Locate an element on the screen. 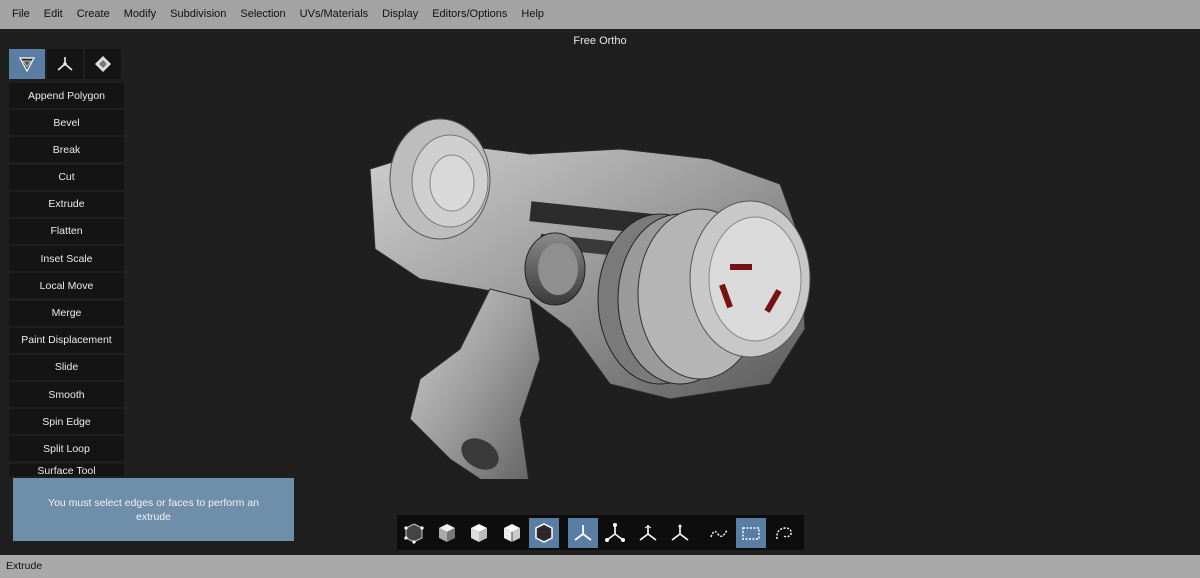 This screenshot has height=578, width=1200. solid-cube-icon is located at coordinates (479, 532).